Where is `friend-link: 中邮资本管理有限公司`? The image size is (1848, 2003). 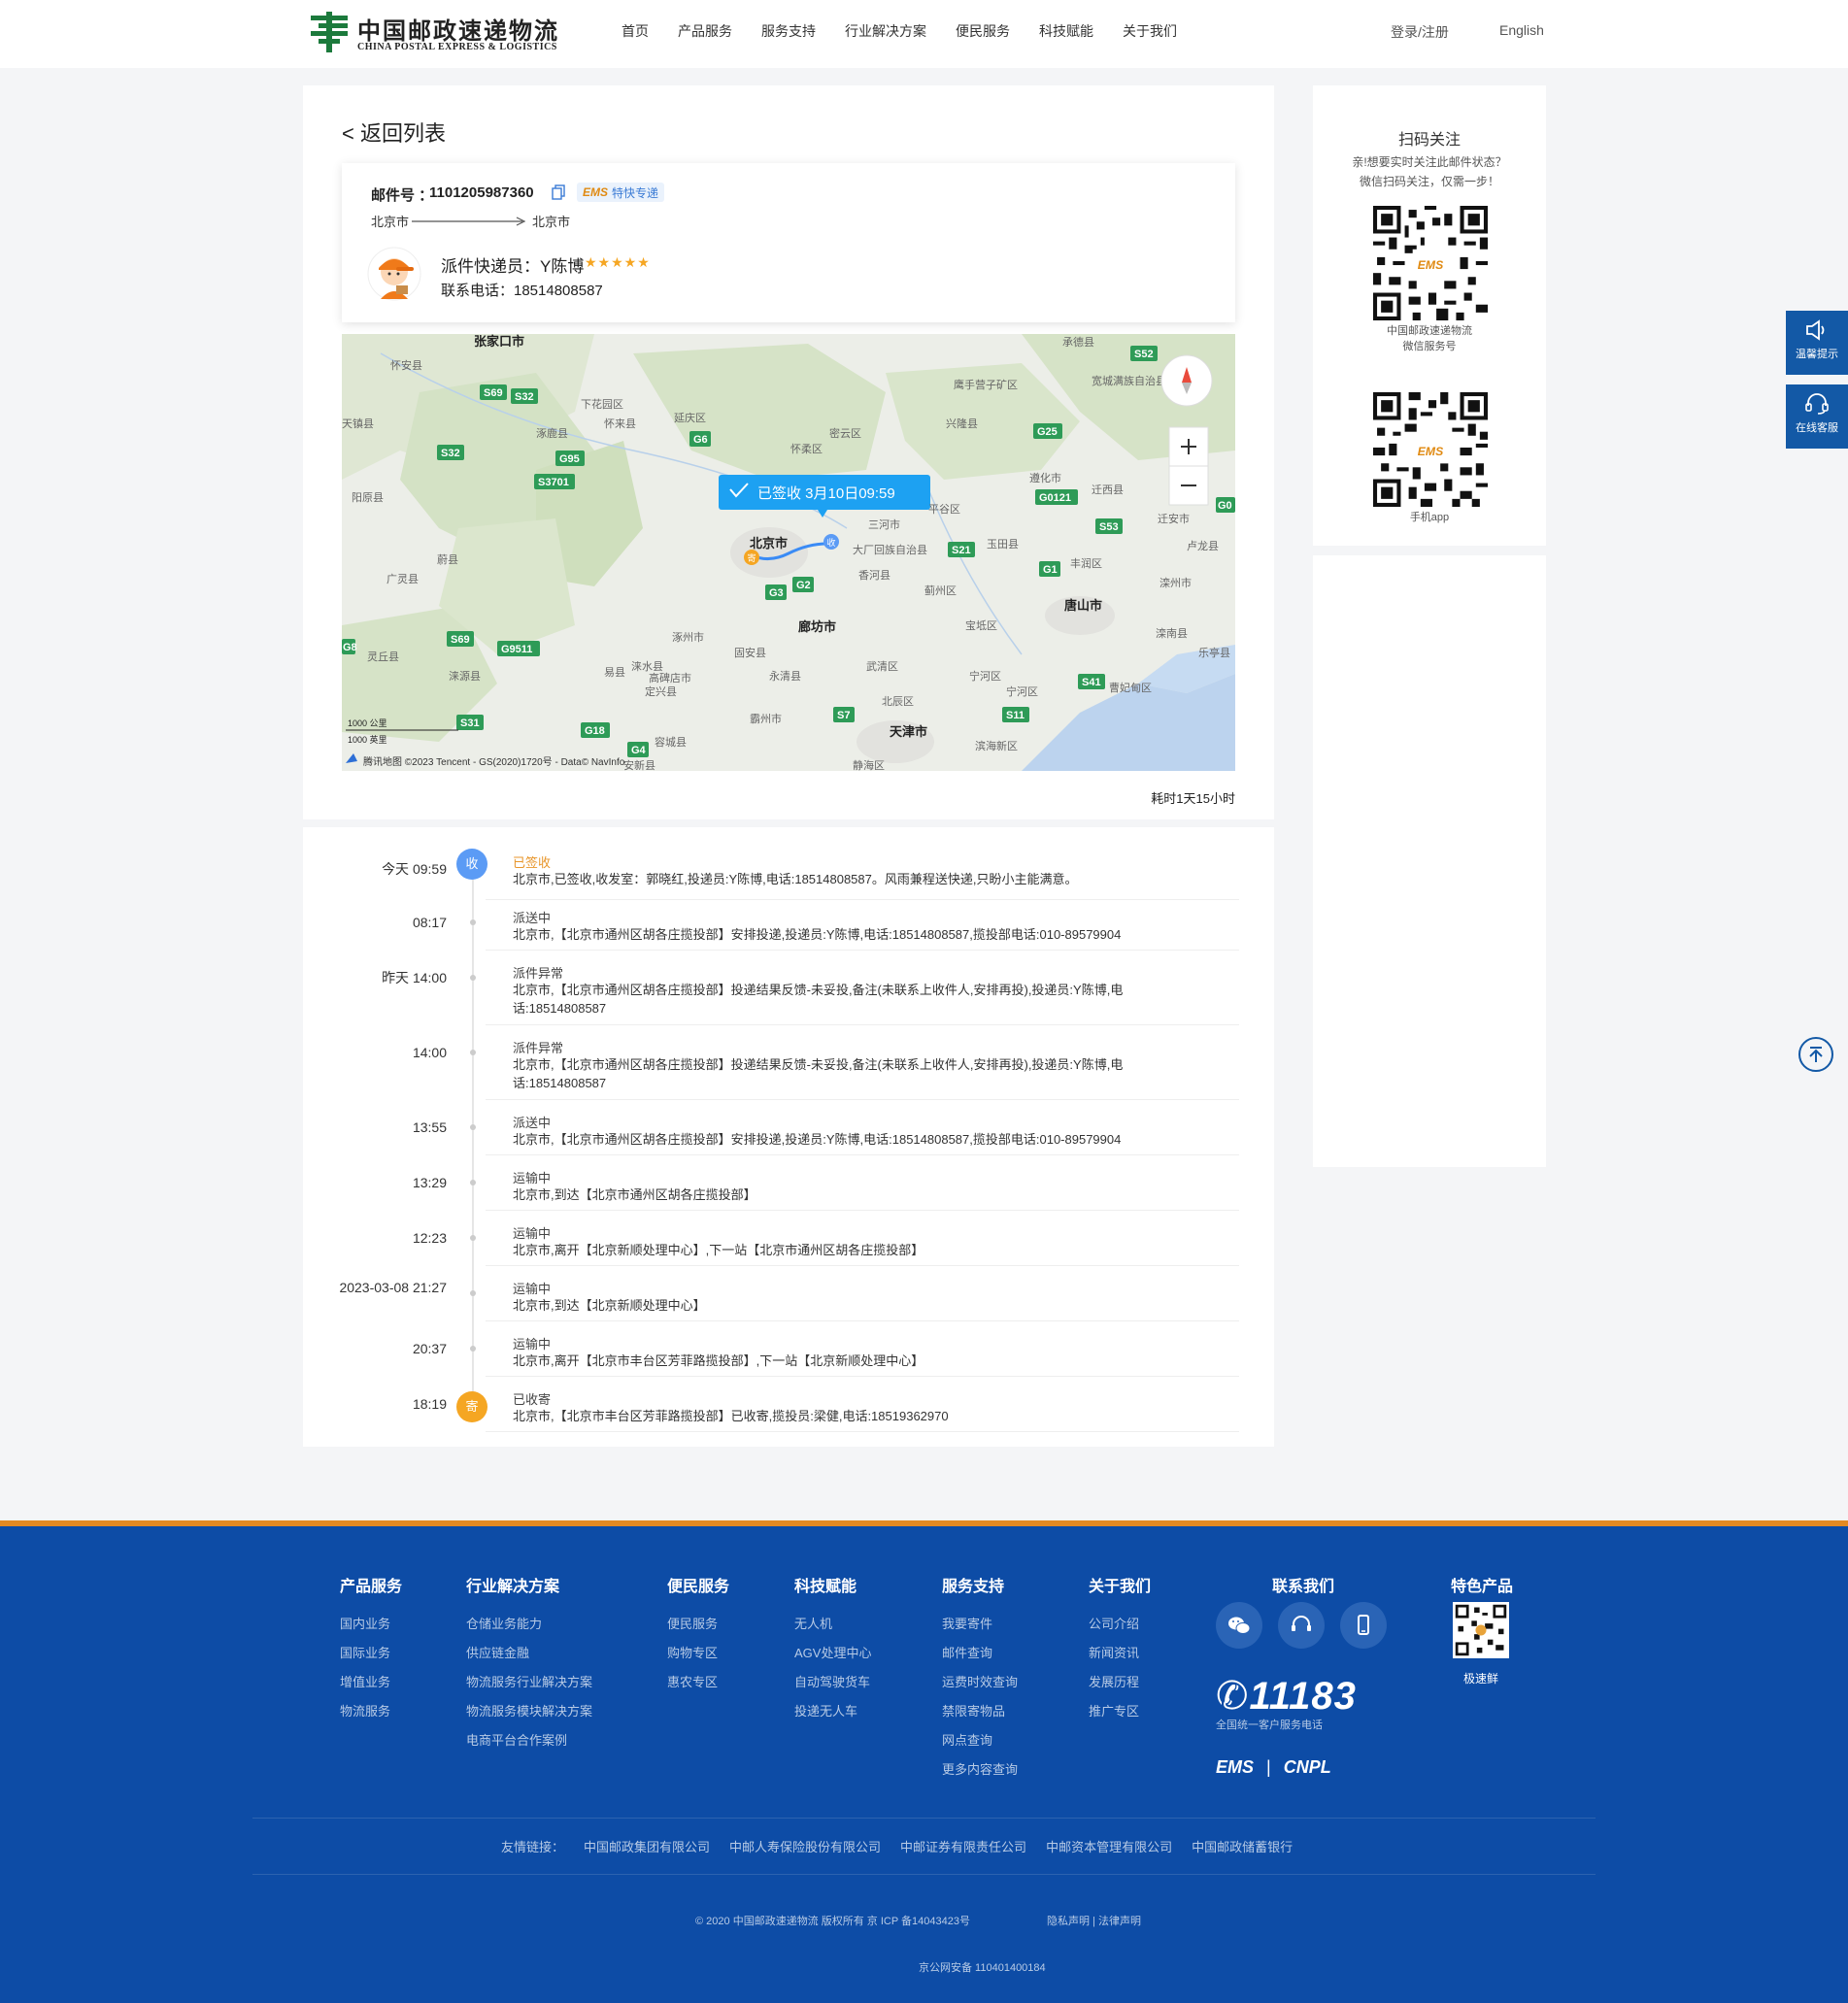 friend-link: 中邮资本管理有限公司 is located at coordinates (1109, 1846).